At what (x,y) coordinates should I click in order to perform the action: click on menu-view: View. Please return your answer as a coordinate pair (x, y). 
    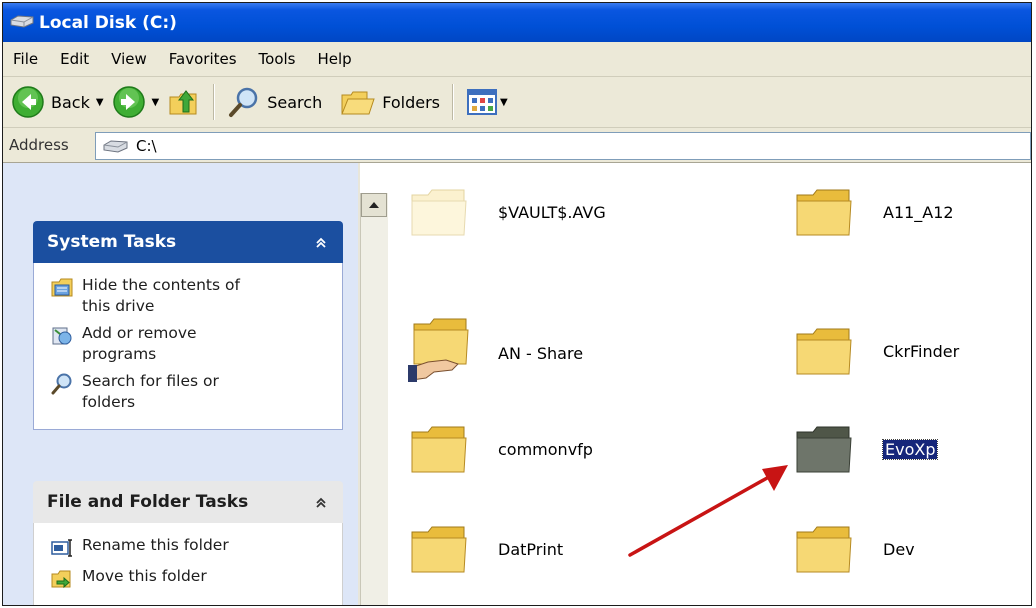
    Looking at the image, I should click on (129, 59).